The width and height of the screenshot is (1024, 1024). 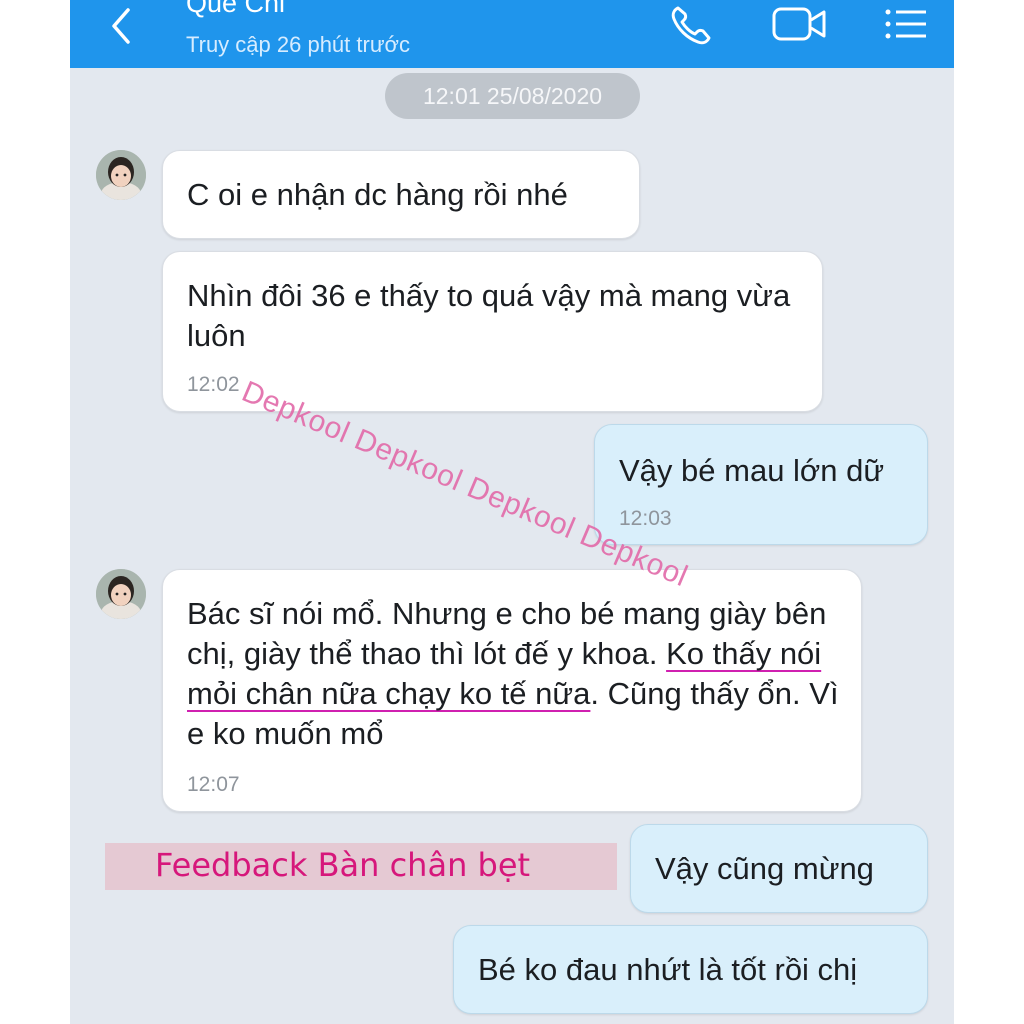 I want to click on message-time: 12:03, so click(x=645, y=518).